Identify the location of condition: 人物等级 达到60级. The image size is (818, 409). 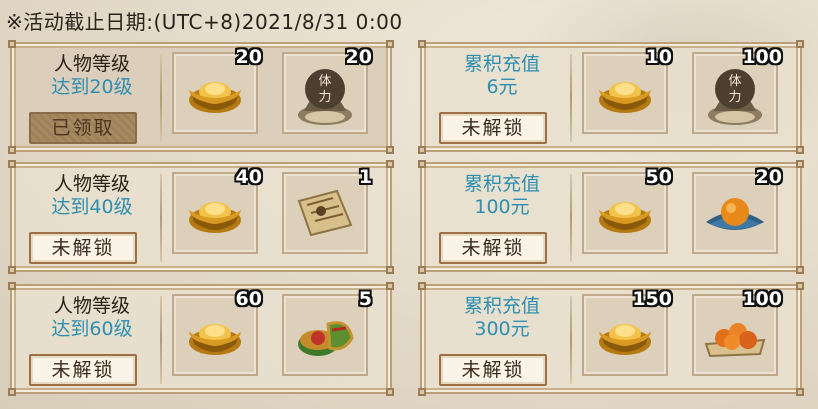
(92, 317).